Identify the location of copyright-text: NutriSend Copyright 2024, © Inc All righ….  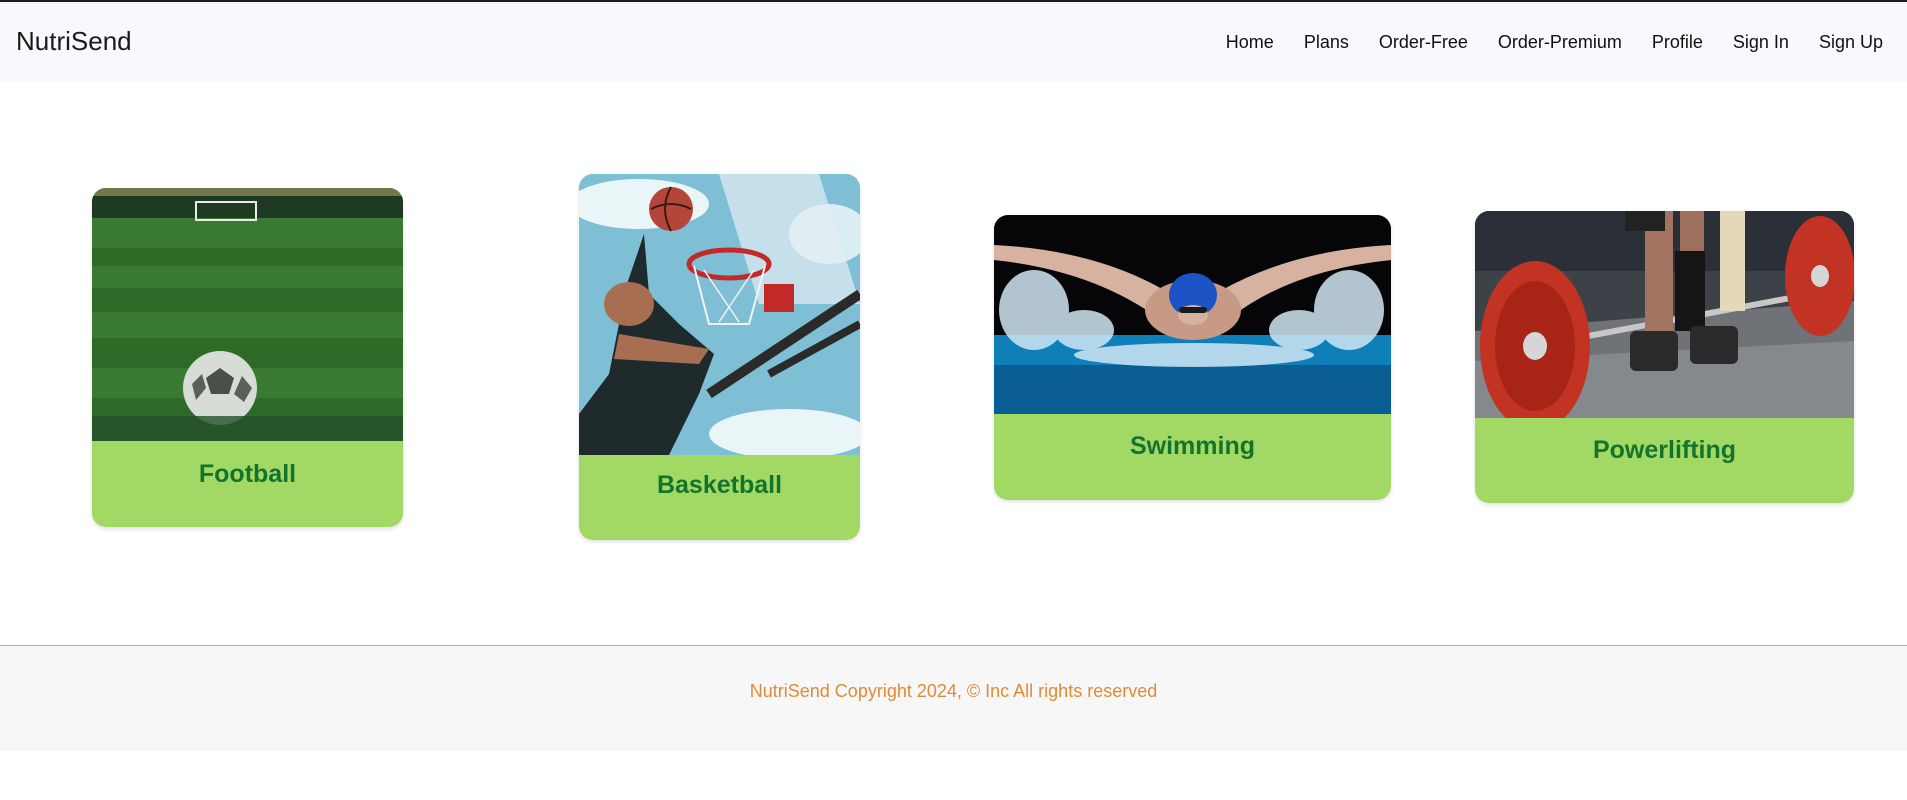
(953, 691).